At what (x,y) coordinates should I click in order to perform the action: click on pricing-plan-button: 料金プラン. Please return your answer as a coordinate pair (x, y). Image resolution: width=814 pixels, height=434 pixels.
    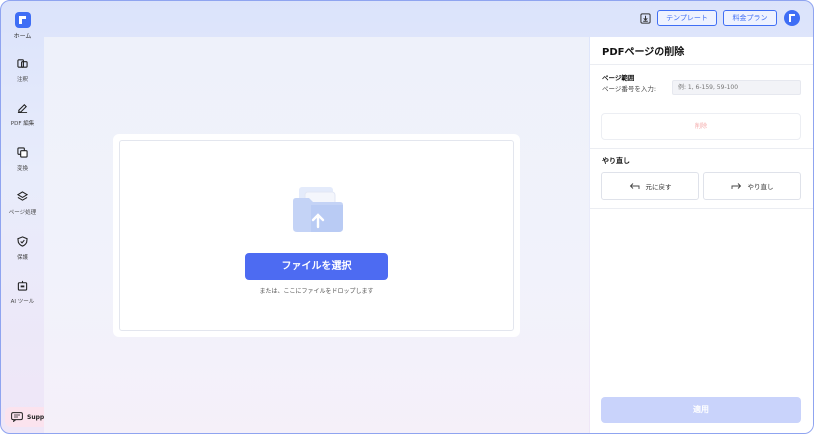
    Looking at the image, I should click on (750, 18).